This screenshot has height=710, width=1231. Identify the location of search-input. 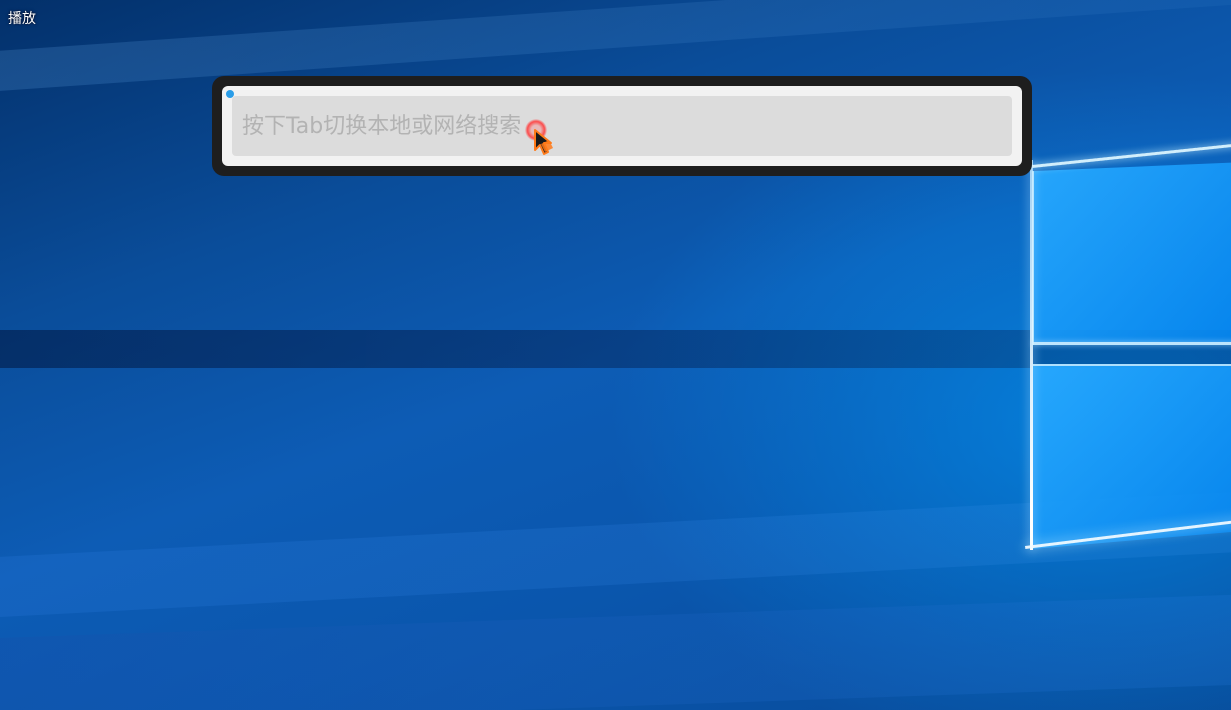
(622, 126).